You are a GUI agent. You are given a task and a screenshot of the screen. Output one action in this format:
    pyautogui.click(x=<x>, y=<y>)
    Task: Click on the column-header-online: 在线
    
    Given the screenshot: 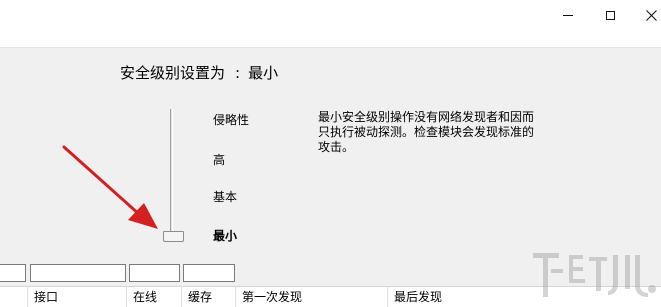 What is the action you would take?
    pyautogui.click(x=154, y=297)
    